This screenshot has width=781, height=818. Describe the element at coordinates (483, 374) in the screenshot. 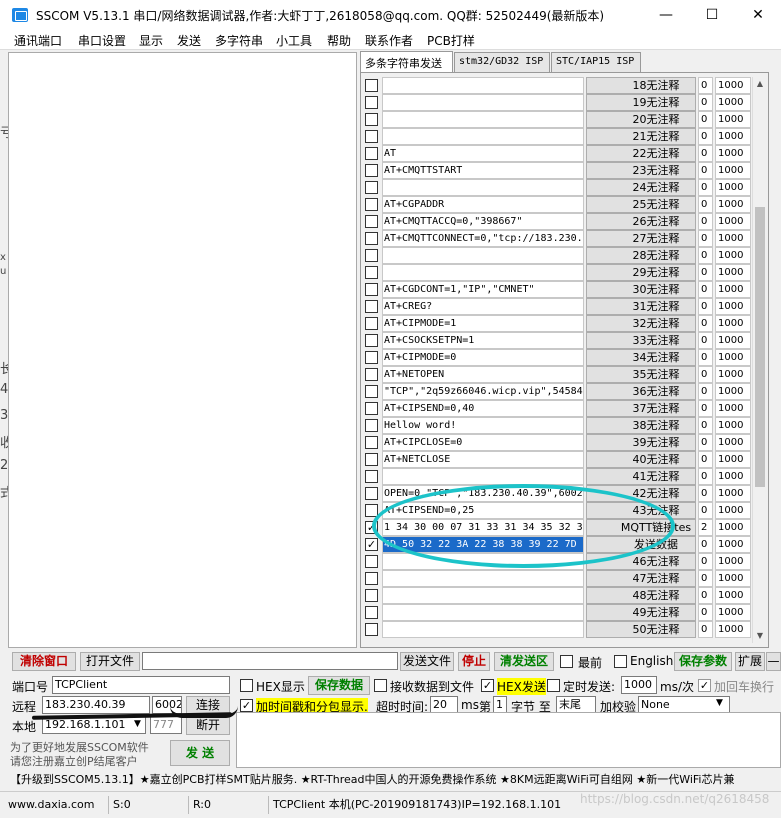

I see `row-command-input: AT+NETOPEN` at that location.